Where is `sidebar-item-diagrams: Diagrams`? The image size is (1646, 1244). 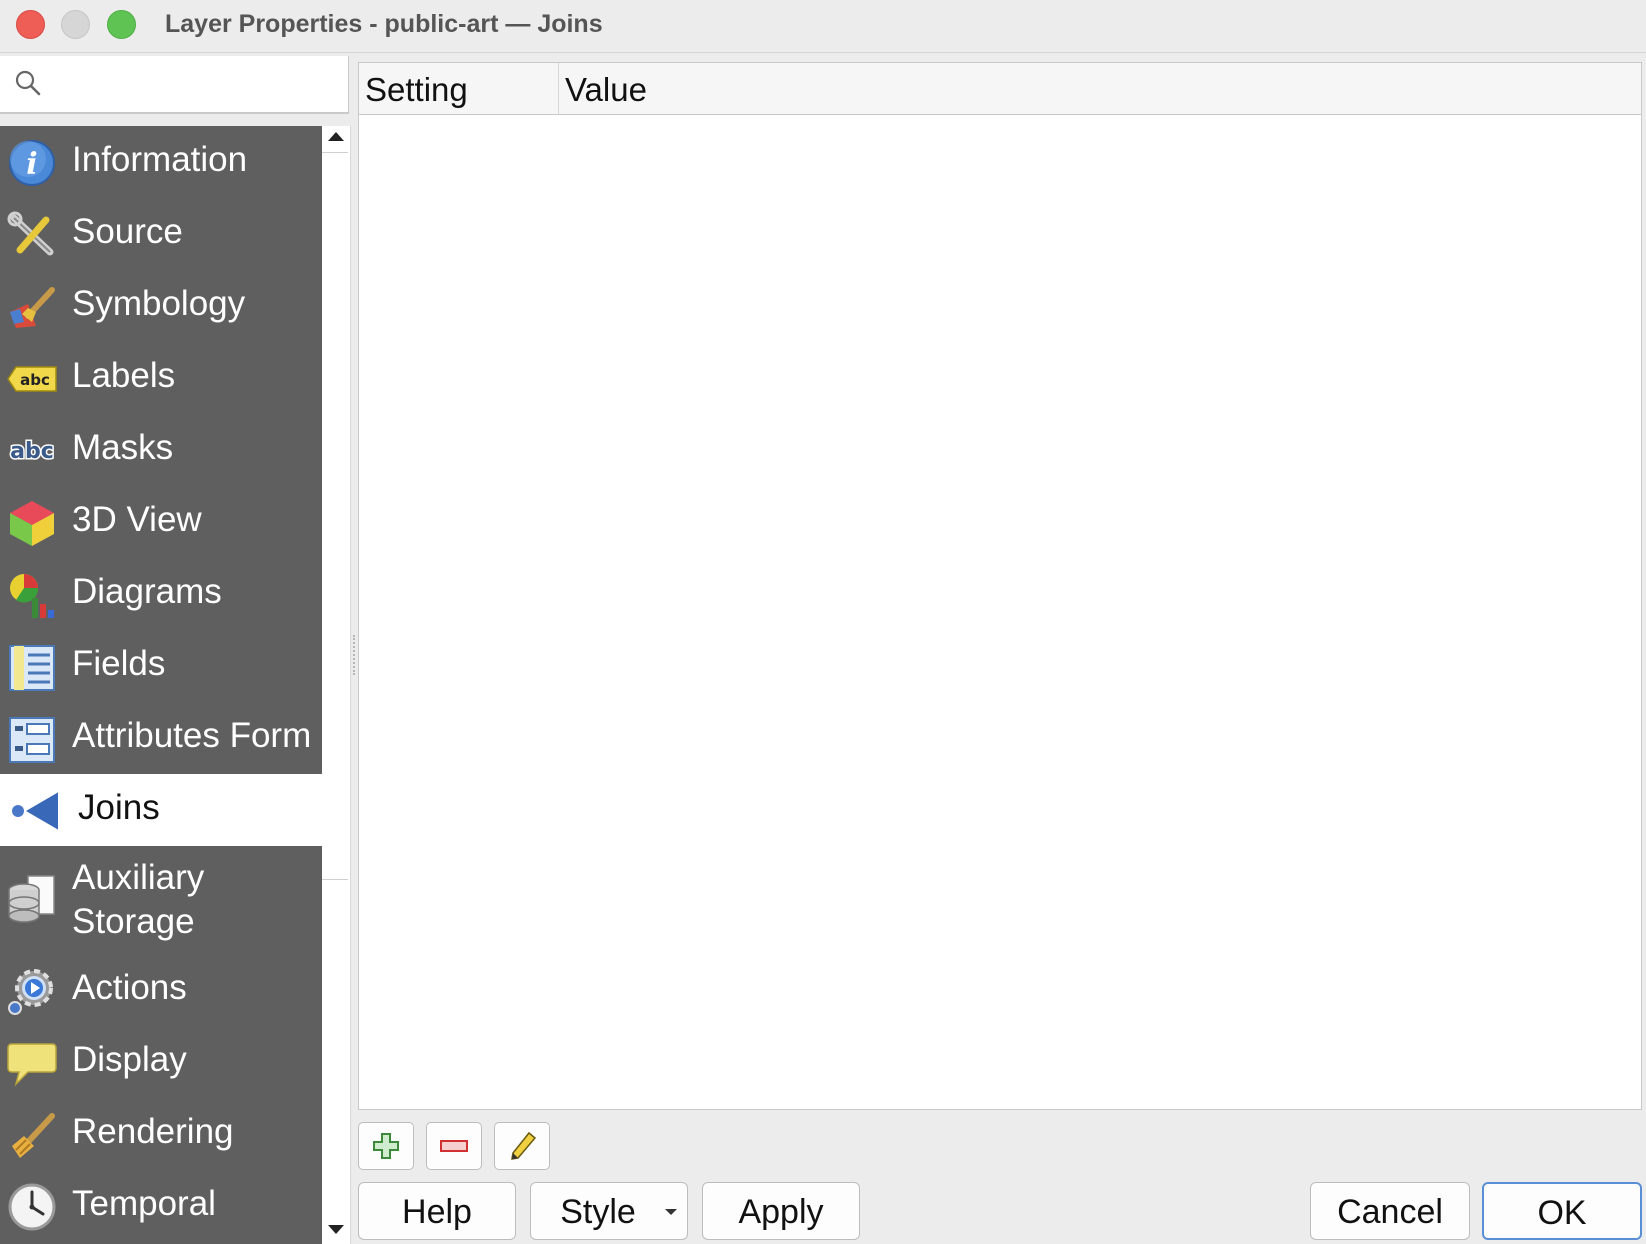 sidebar-item-diagrams: Diagrams is located at coordinates (161, 594).